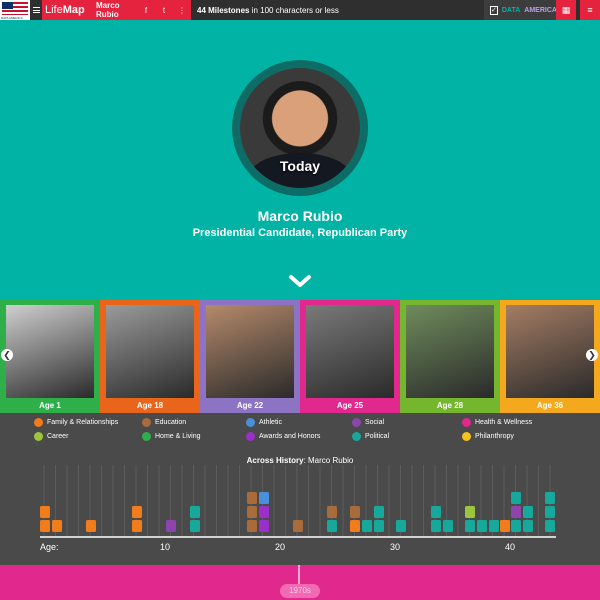 This screenshot has width=600, height=600. Describe the element at coordinates (73, 10) in the screenshot. I see `brand-bold: Map` at that location.